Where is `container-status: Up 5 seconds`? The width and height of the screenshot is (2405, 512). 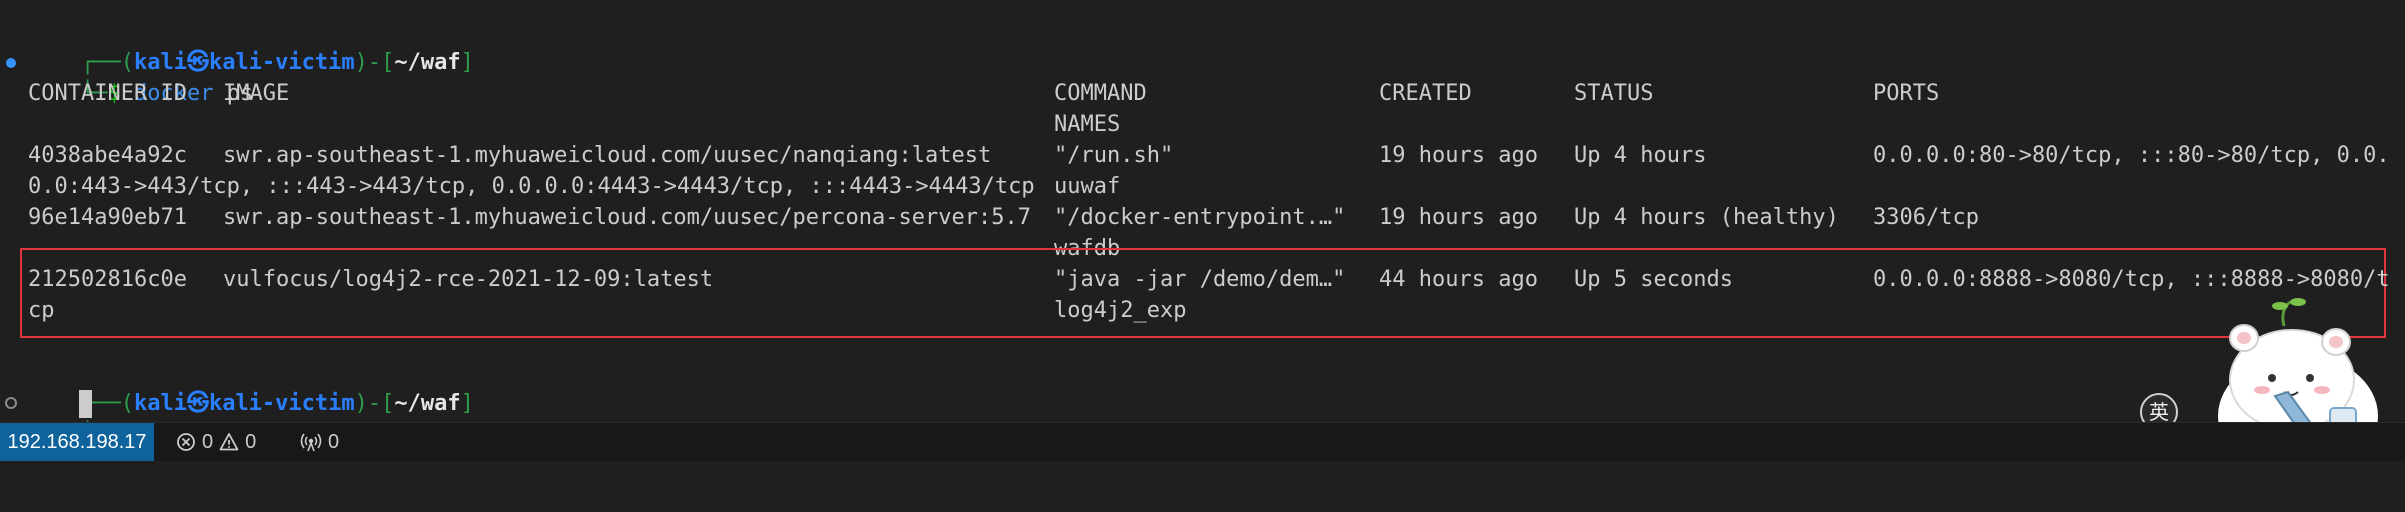
container-status: Up 5 seconds is located at coordinates (1653, 279).